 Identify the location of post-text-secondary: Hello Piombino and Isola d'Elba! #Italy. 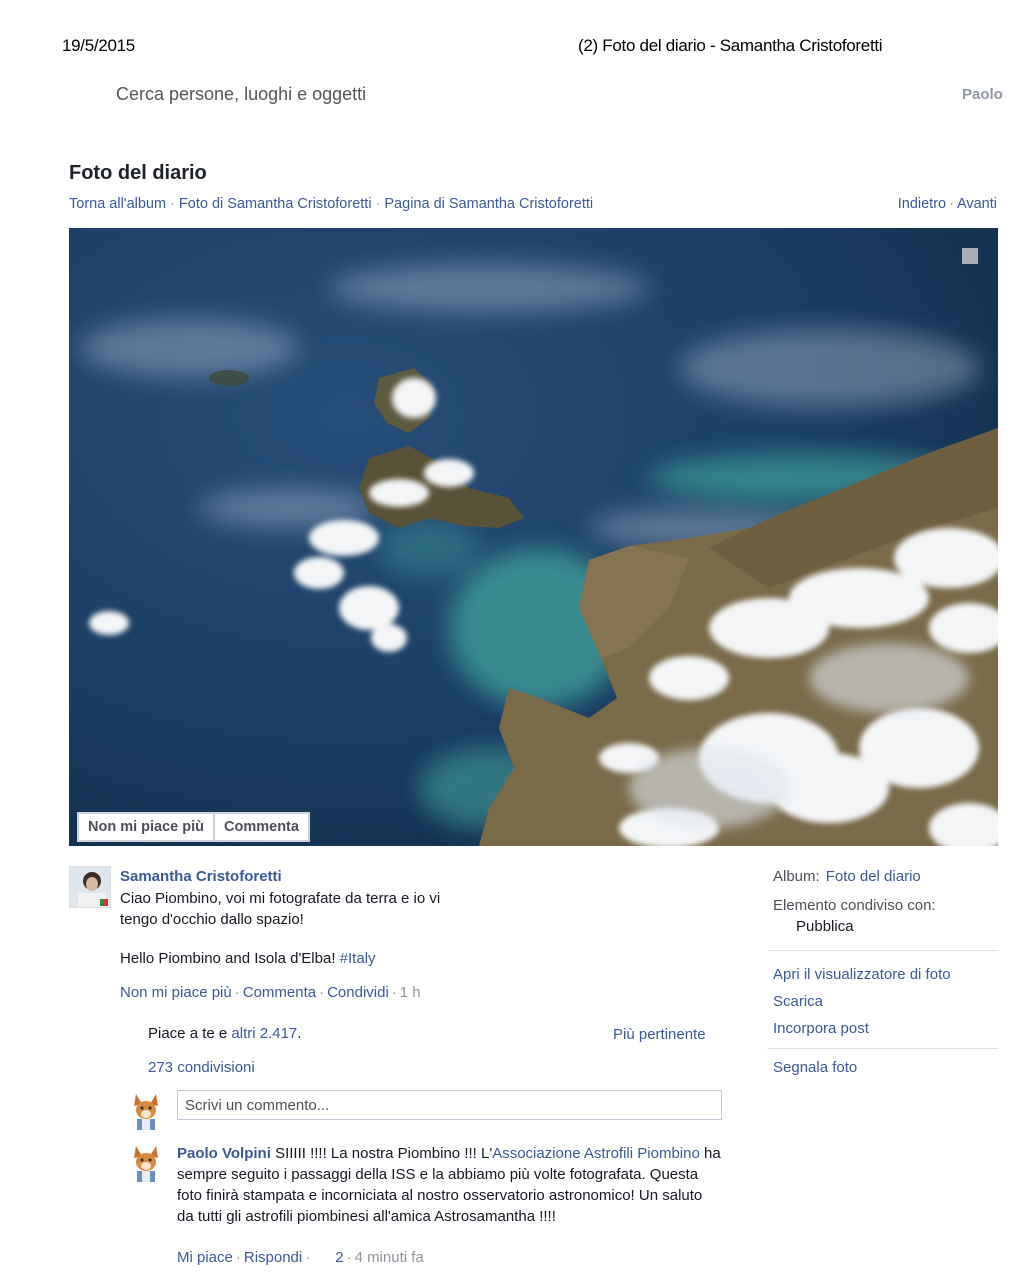
(248, 958).